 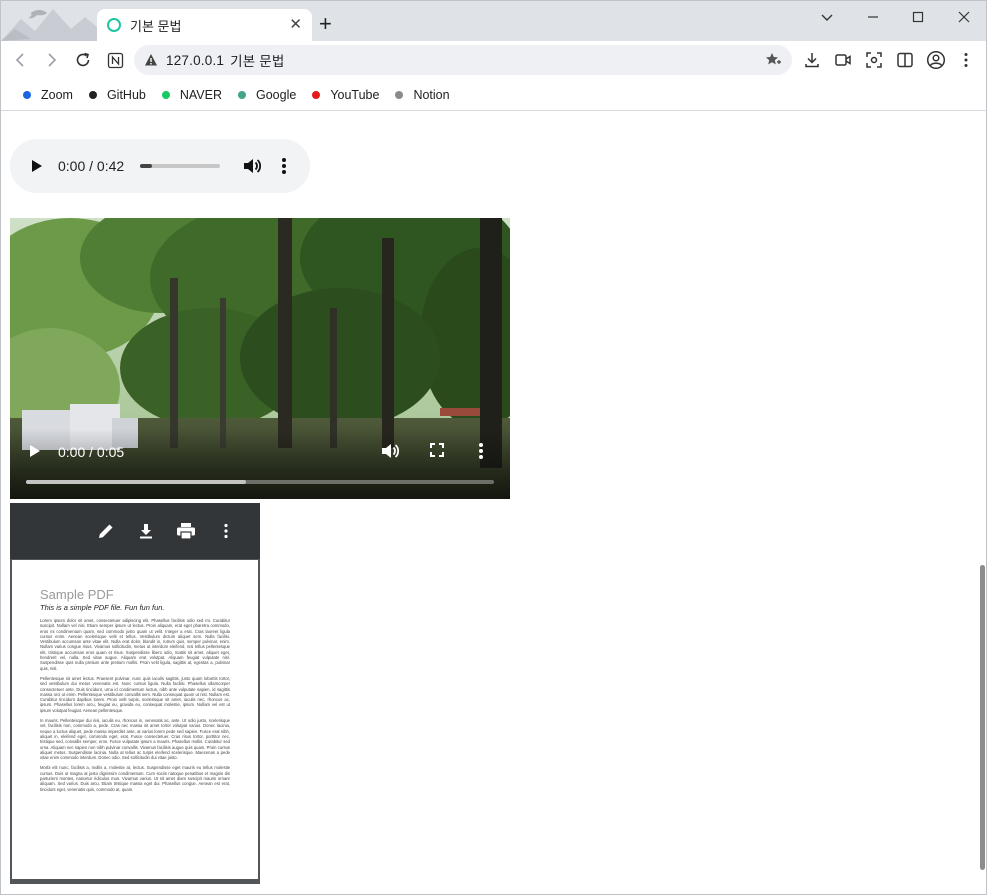 What do you see at coordinates (325, 24) in the screenshot?
I see `new-tab-button: +` at bounding box center [325, 24].